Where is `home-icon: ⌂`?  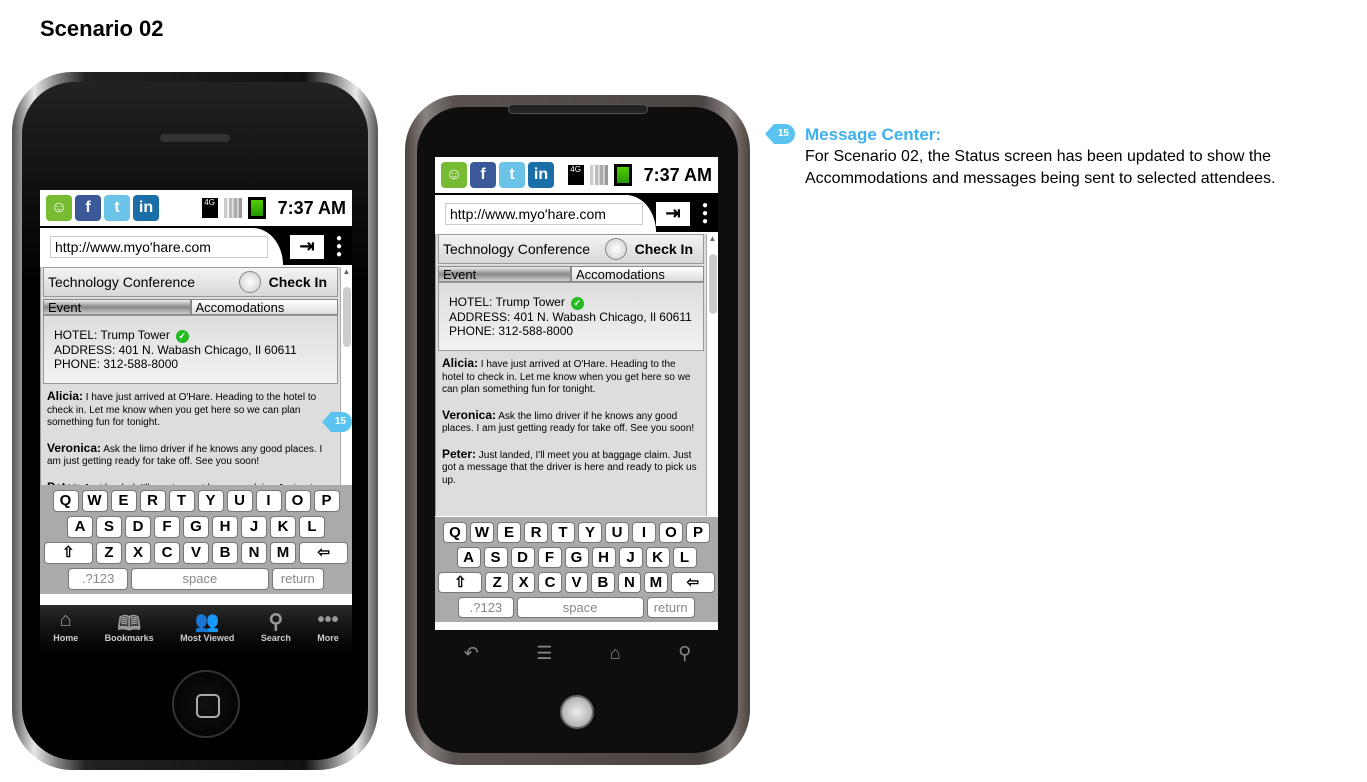 home-icon: ⌂ is located at coordinates (615, 653).